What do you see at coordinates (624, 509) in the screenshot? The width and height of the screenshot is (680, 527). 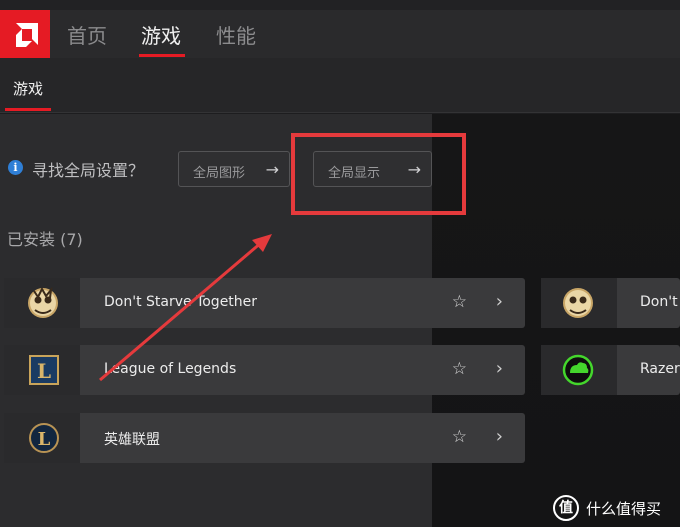 I see `watermark-text: 什么值得买` at bounding box center [624, 509].